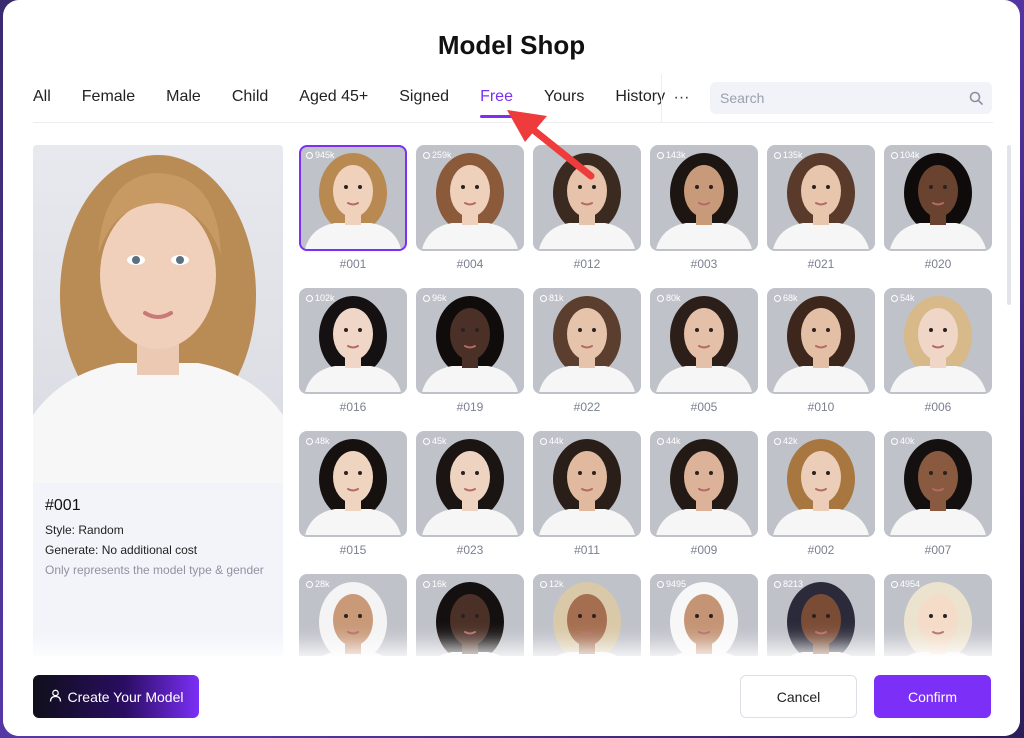  What do you see at coordinates (793, 155) in the screenshot?
I see `usage-count: 135k` at bounding box center [793, 155].